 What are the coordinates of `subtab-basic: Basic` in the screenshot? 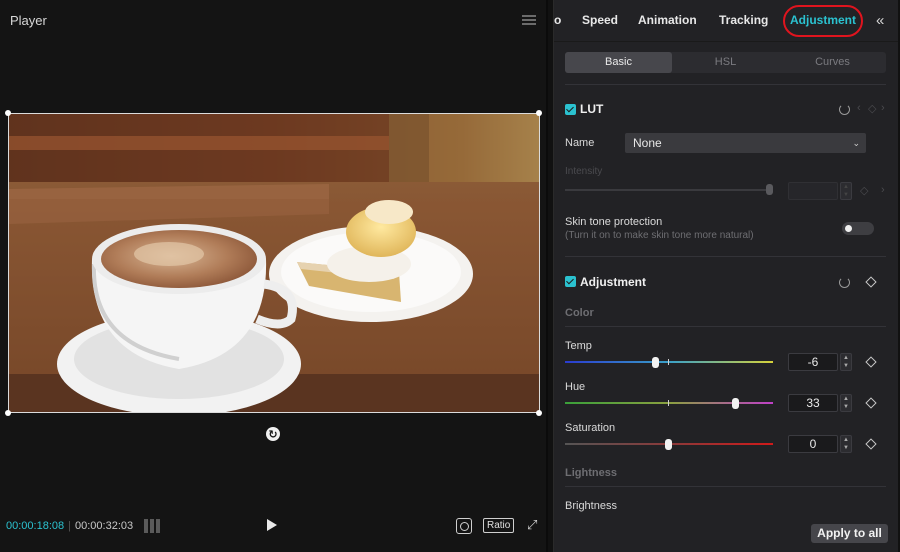 It's located at (618, 62).